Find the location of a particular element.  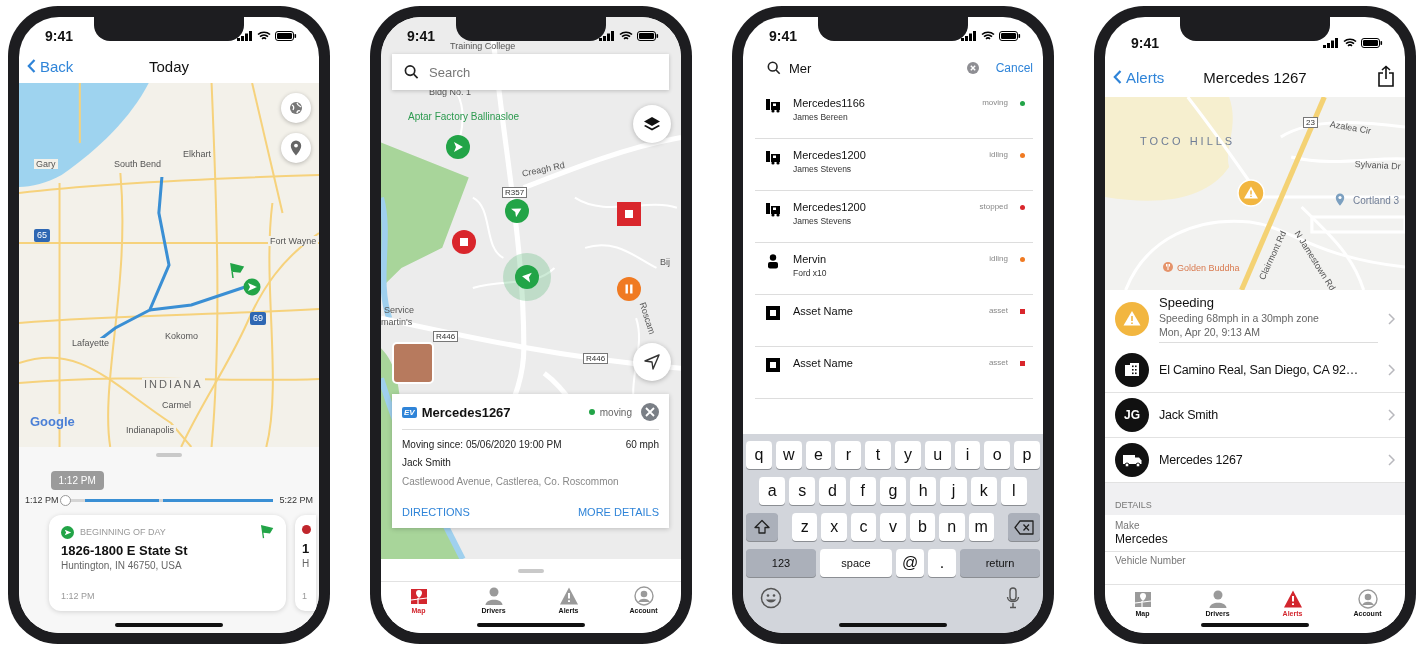

result-status: idling is located at coordinates (998, 258).